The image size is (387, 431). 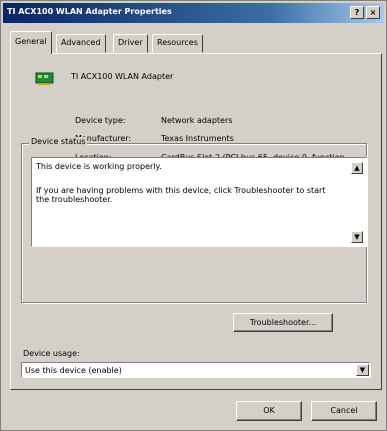 I want to click on cancel-button: Cancel, so click(x=344, y=411).